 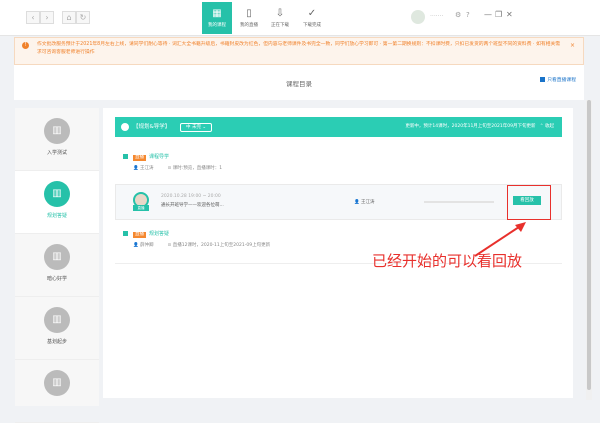 What do you see at coordinates (159, 157) in the screenshot?
I see `section-name: 课程导学` at bounding box center [159, 157].